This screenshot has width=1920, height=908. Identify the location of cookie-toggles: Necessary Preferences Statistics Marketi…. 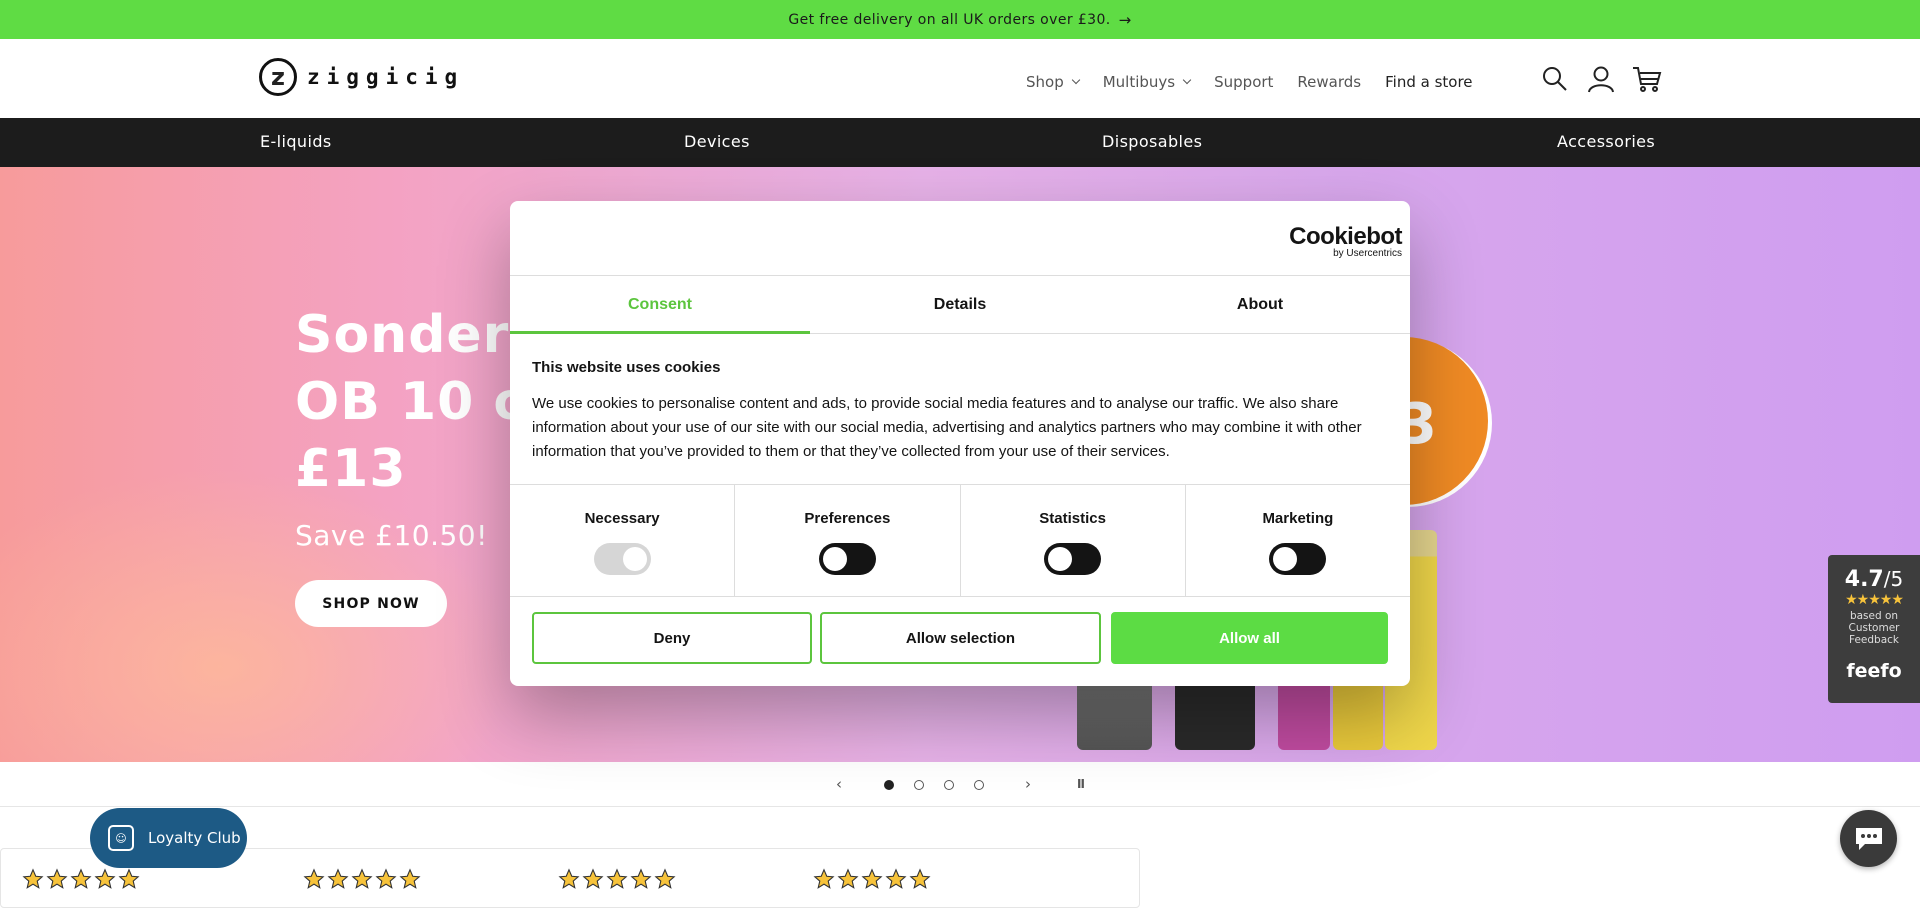
(960, 540).